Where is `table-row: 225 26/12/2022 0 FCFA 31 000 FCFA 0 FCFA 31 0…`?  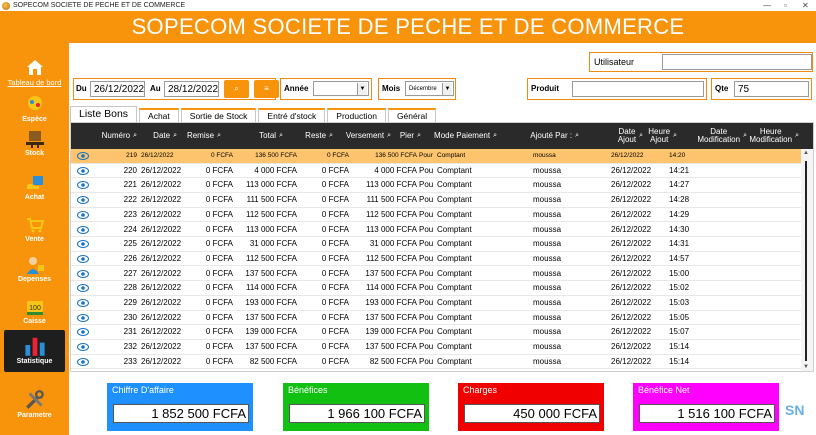
table-row: 225 26/12/2022 0 FCFA 31 000 FCFA 0 FCFA 31 0… is located at coordinates (437, 244).